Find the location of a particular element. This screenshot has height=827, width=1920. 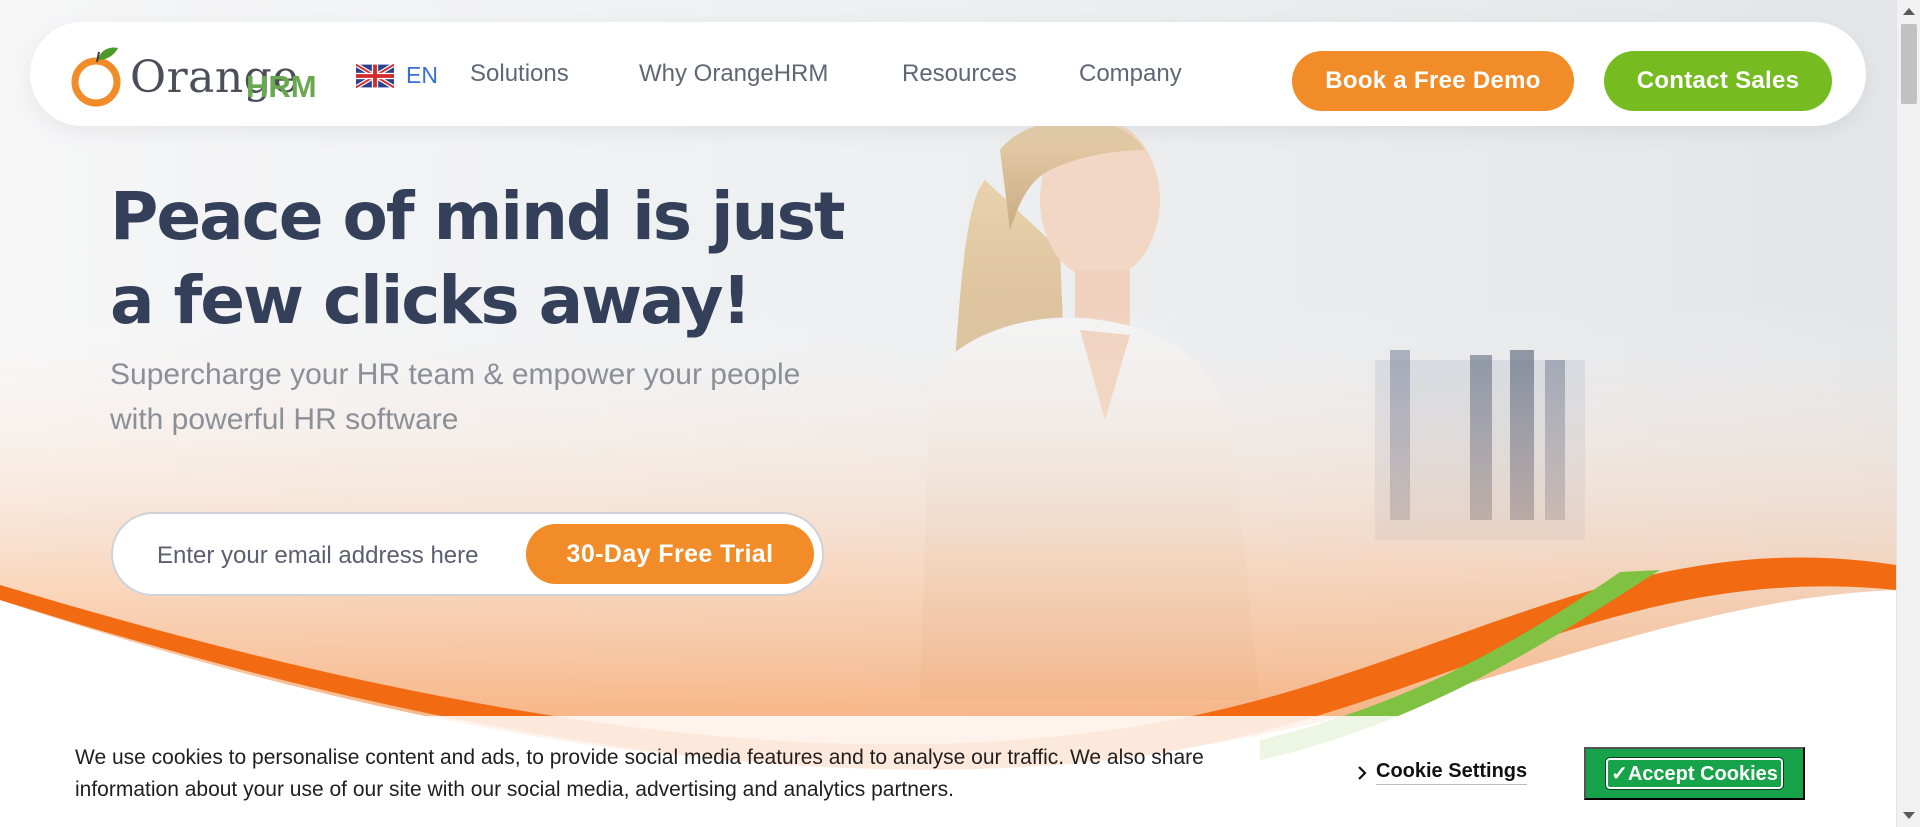

book-free-demo-button: Book a Free Demo is located at coordinates (1433, 81).